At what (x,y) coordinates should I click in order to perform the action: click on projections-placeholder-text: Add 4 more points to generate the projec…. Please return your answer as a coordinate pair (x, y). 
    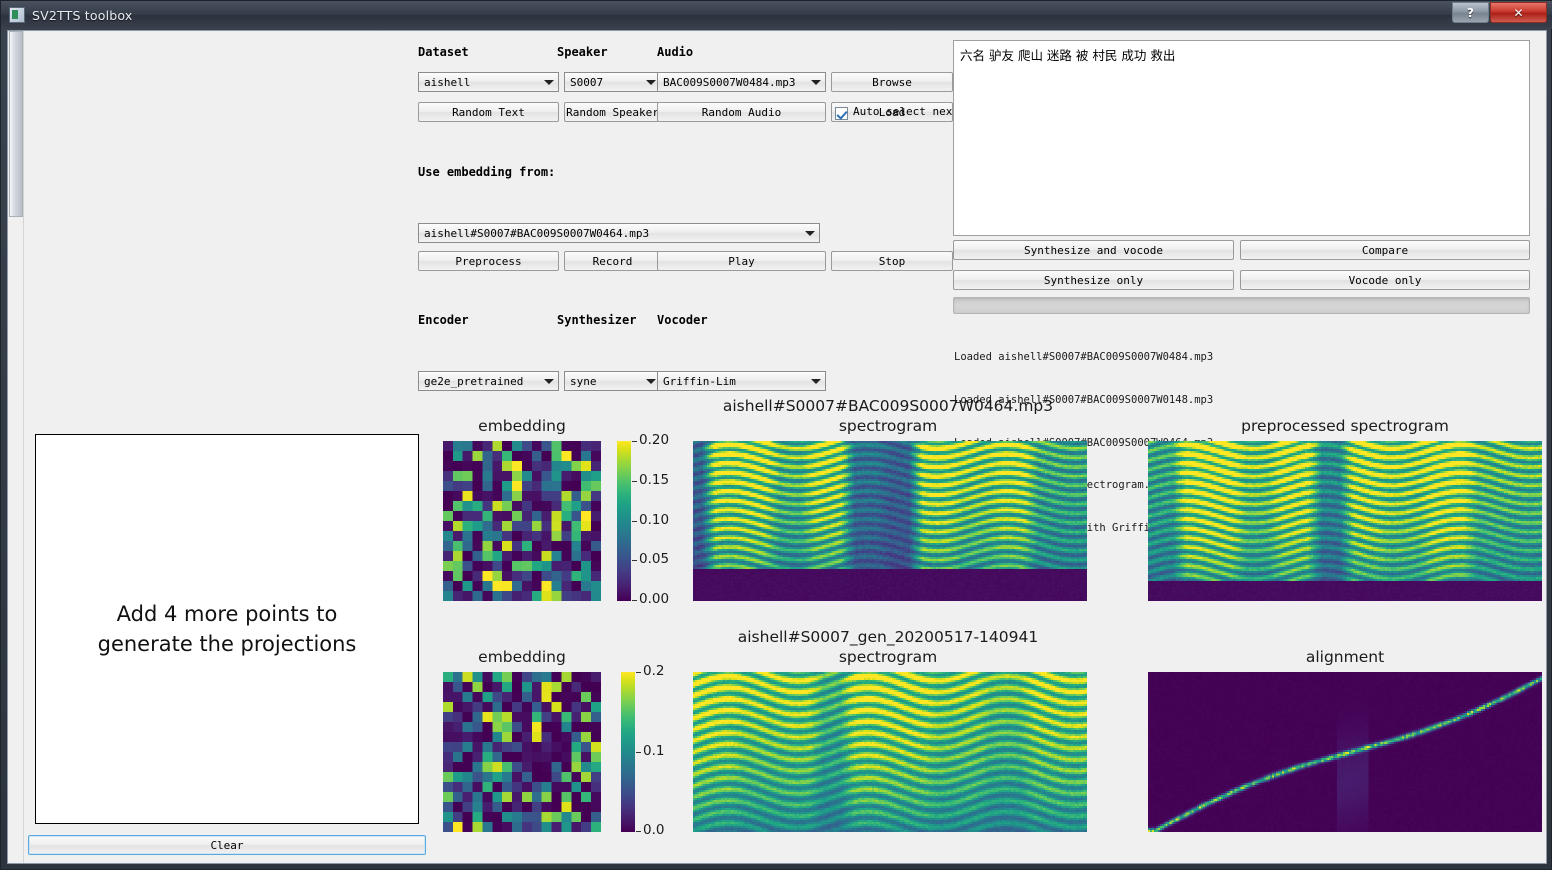
    Looking at the image, I should click on (227, 629).